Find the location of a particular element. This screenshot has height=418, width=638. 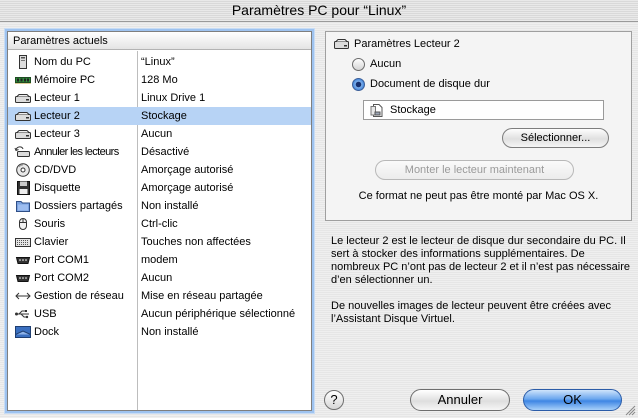

dock-icon is located at coordinates (23, 332).